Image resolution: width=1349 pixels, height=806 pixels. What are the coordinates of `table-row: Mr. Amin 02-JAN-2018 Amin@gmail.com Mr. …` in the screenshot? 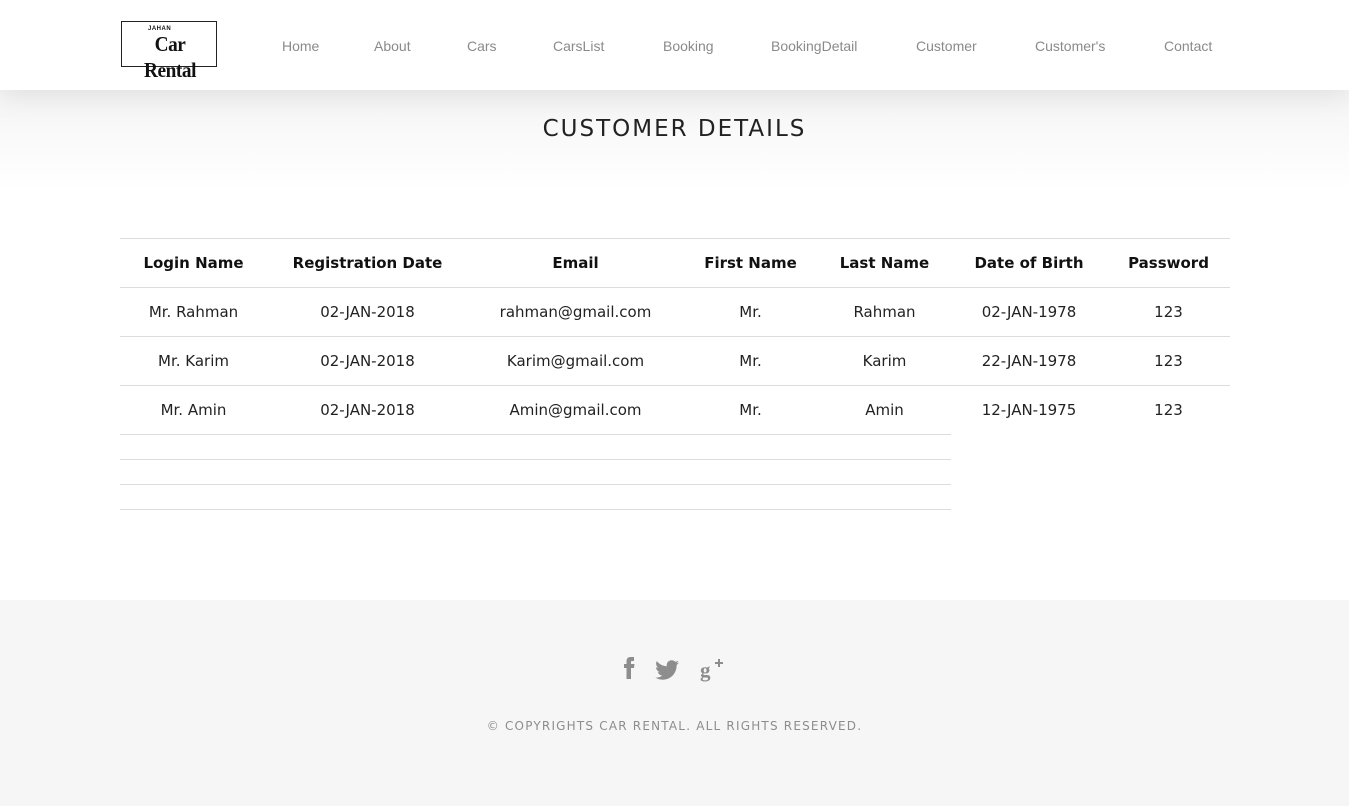 It's located at (675, 410).